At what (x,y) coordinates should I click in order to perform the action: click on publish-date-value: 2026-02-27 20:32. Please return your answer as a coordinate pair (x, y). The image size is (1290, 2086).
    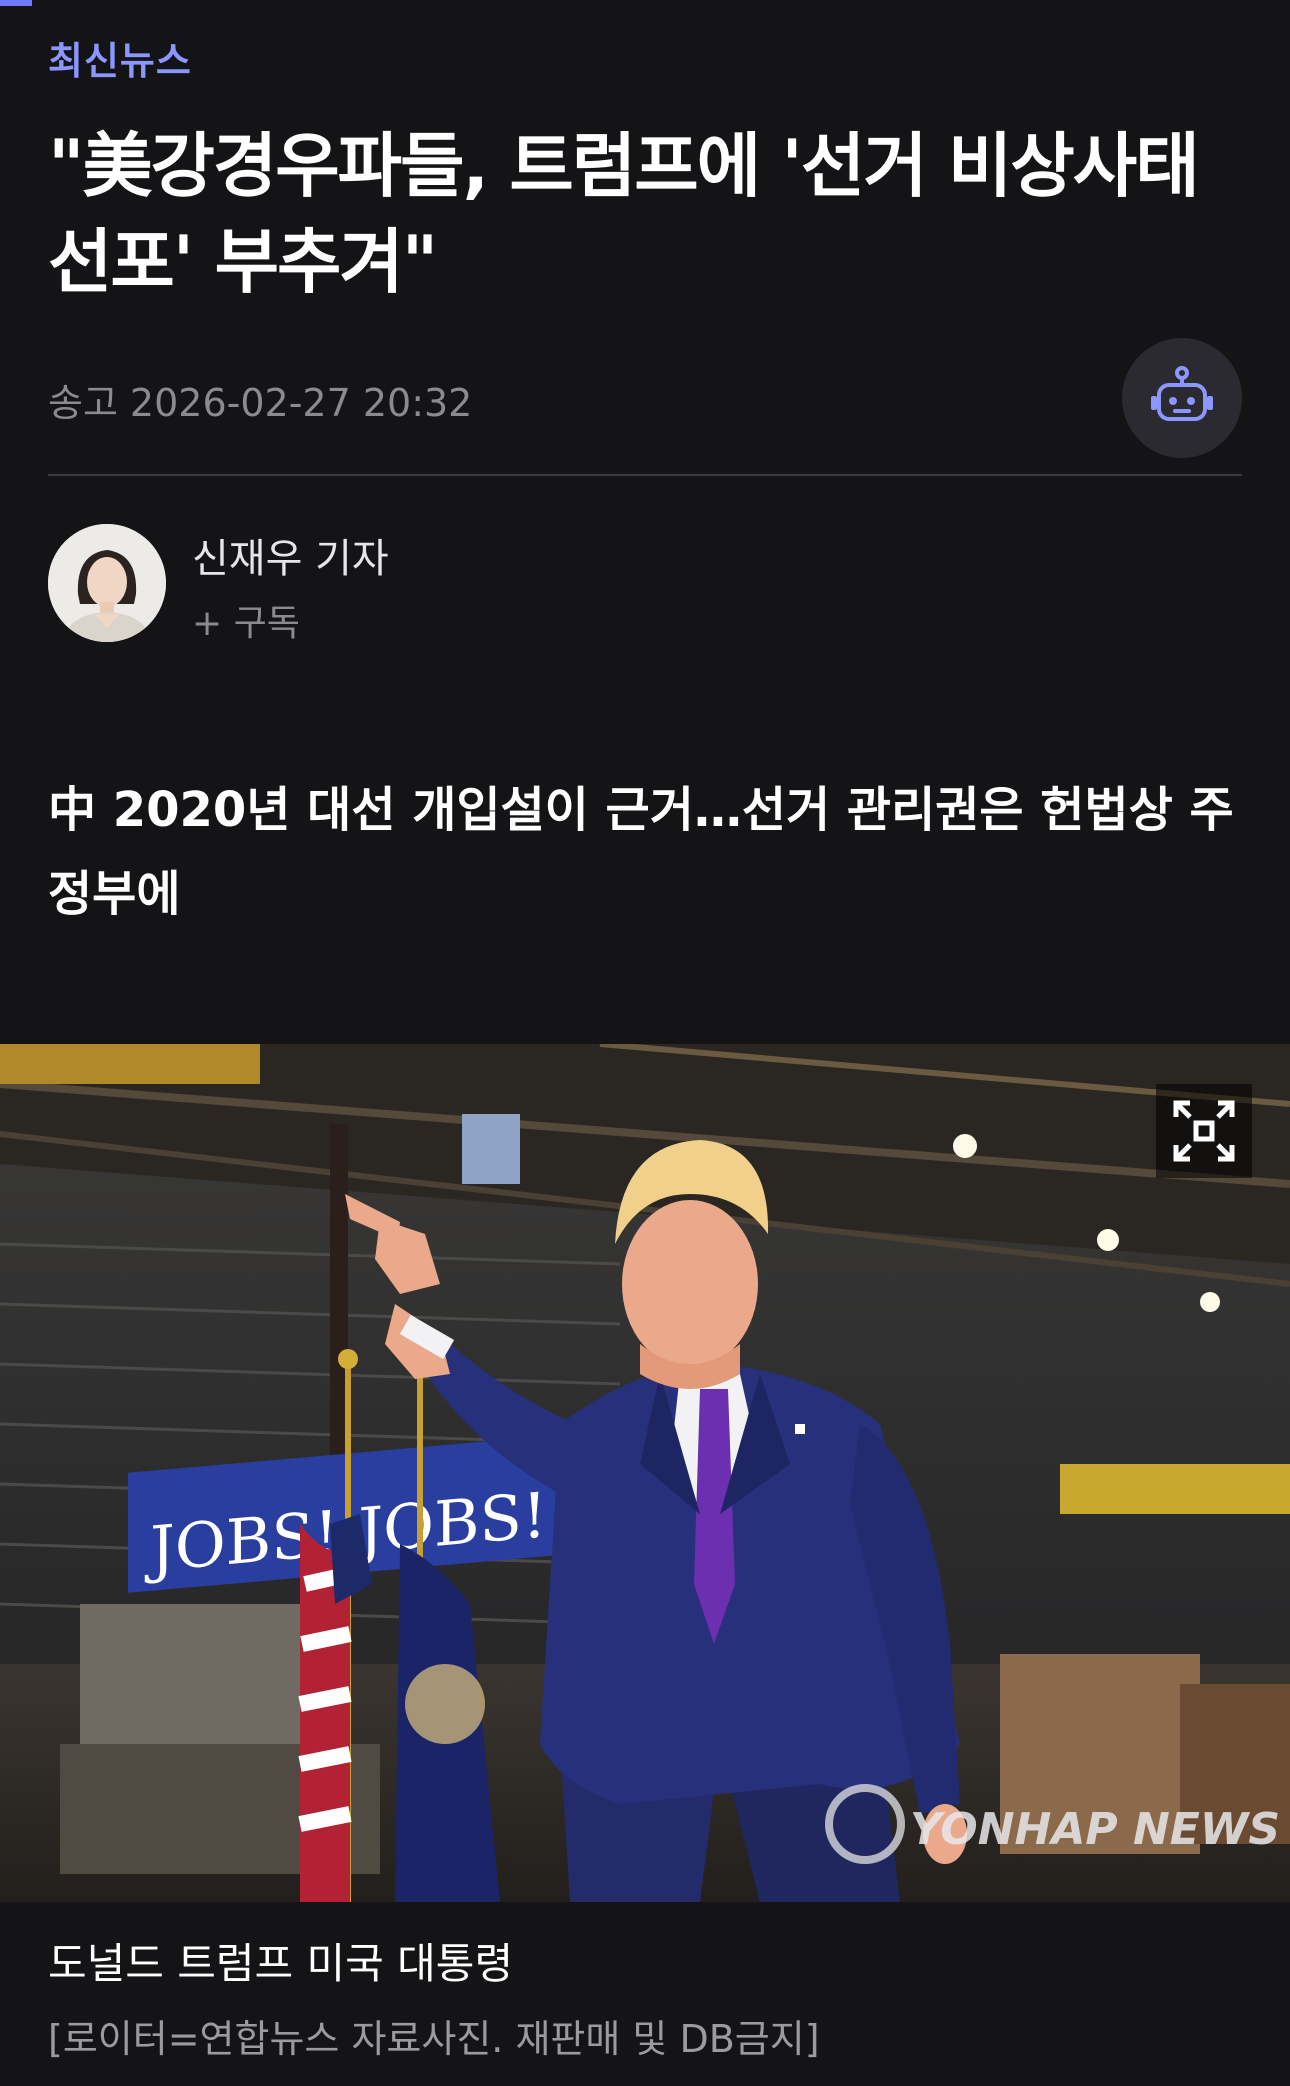
    Looking at the image, I should click on (301, 403).